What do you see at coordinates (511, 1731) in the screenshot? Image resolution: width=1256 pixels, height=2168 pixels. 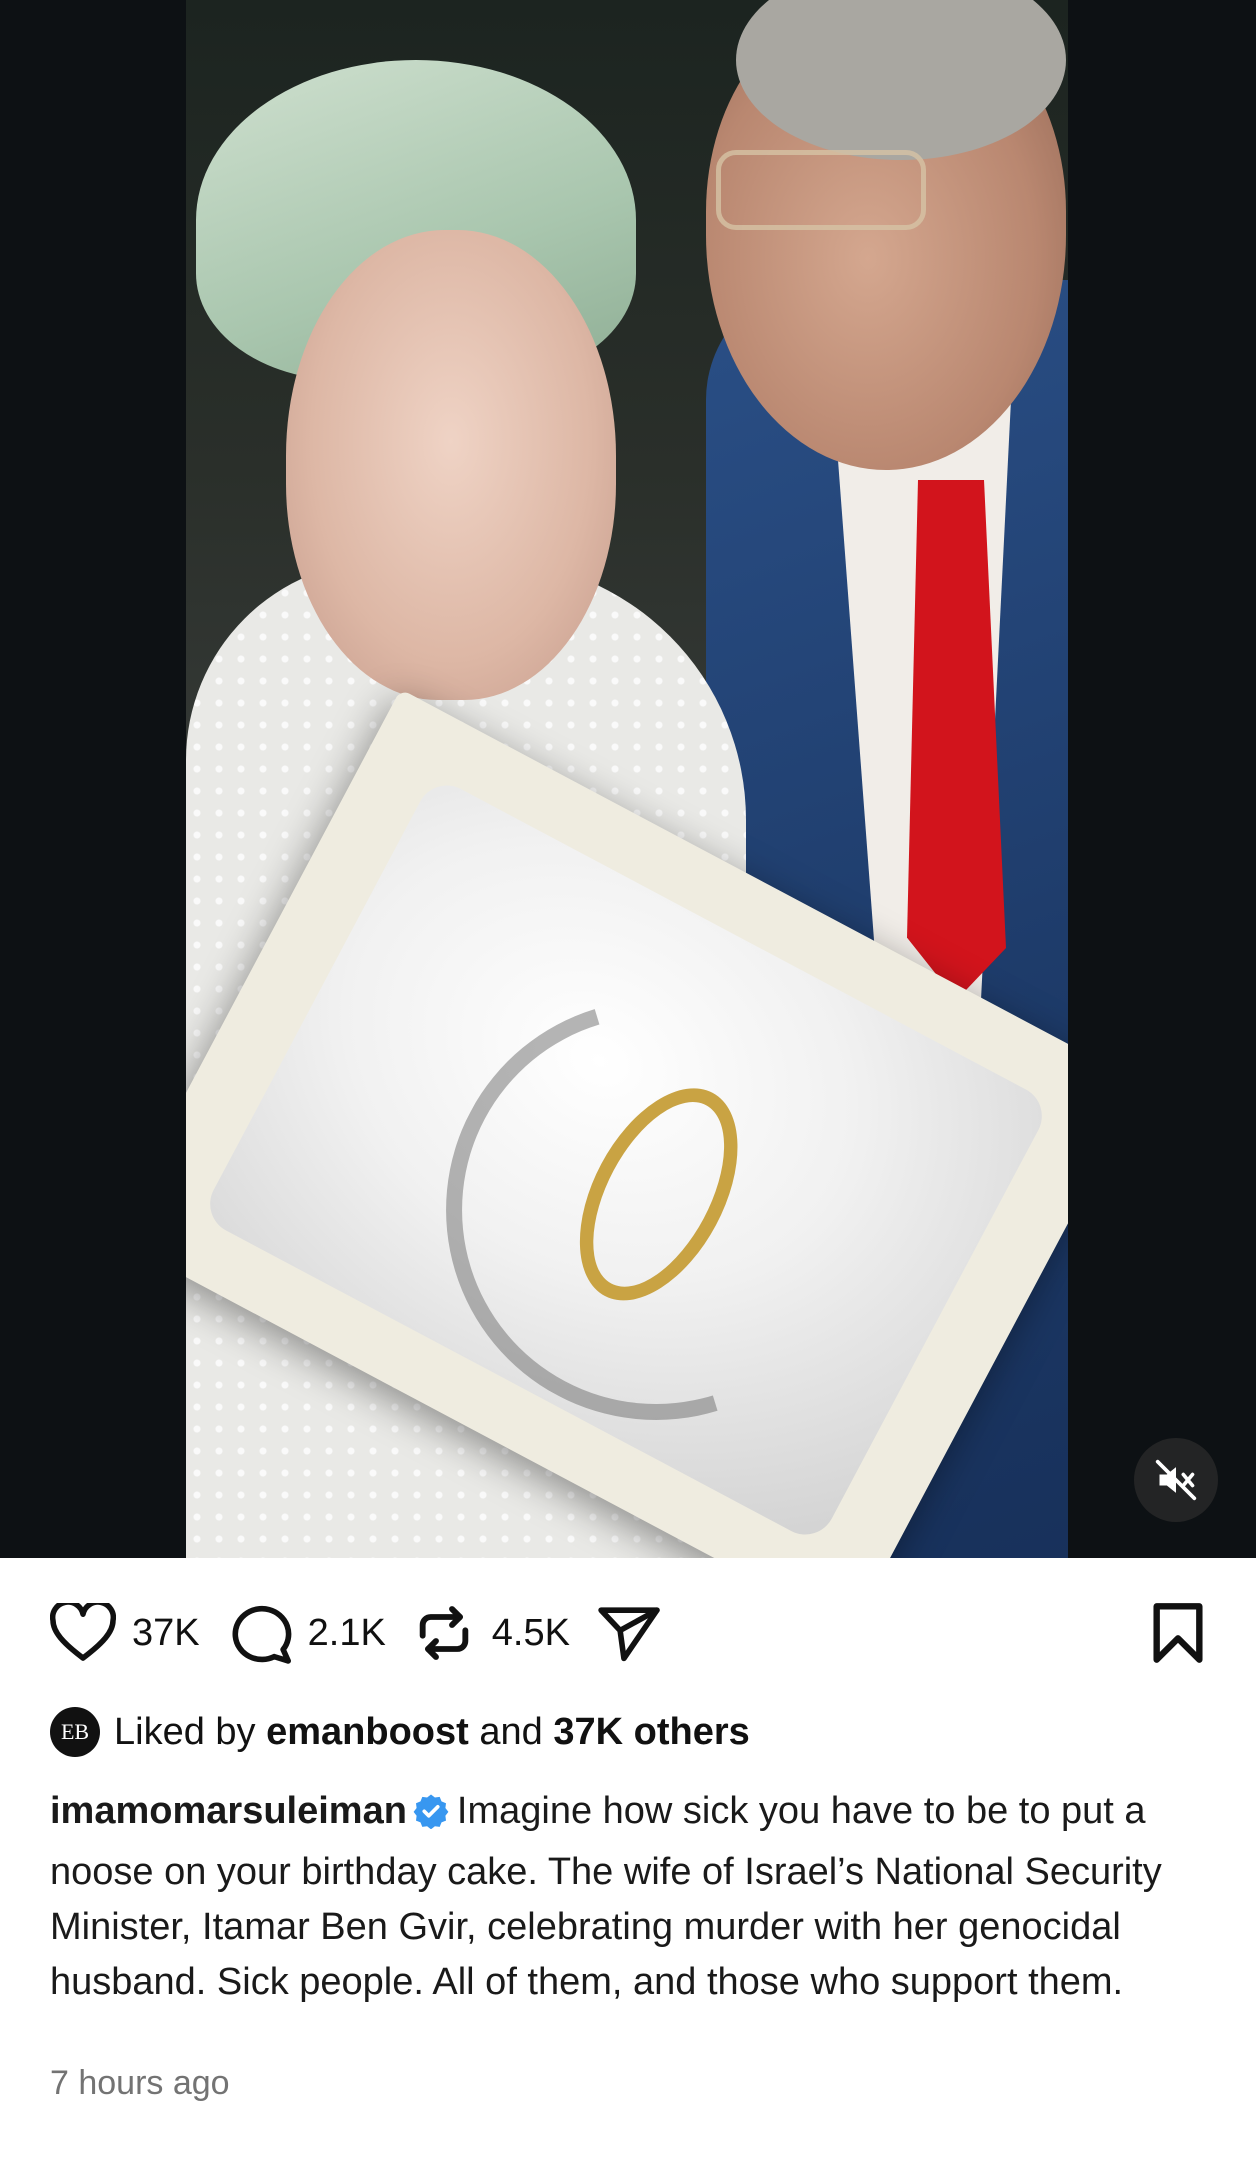 I see `liked-by-and: and` at bounding box center [511, 1731].